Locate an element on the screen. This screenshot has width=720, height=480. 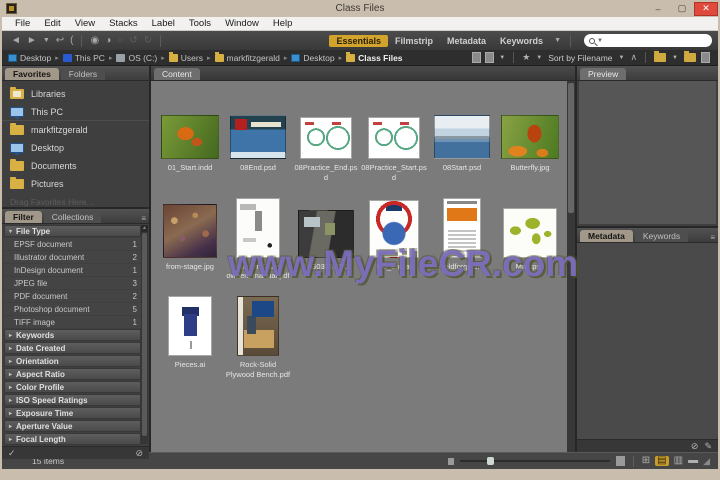
file-oldforge-tif: oldforge.tif is located at coordinates (462, 234).